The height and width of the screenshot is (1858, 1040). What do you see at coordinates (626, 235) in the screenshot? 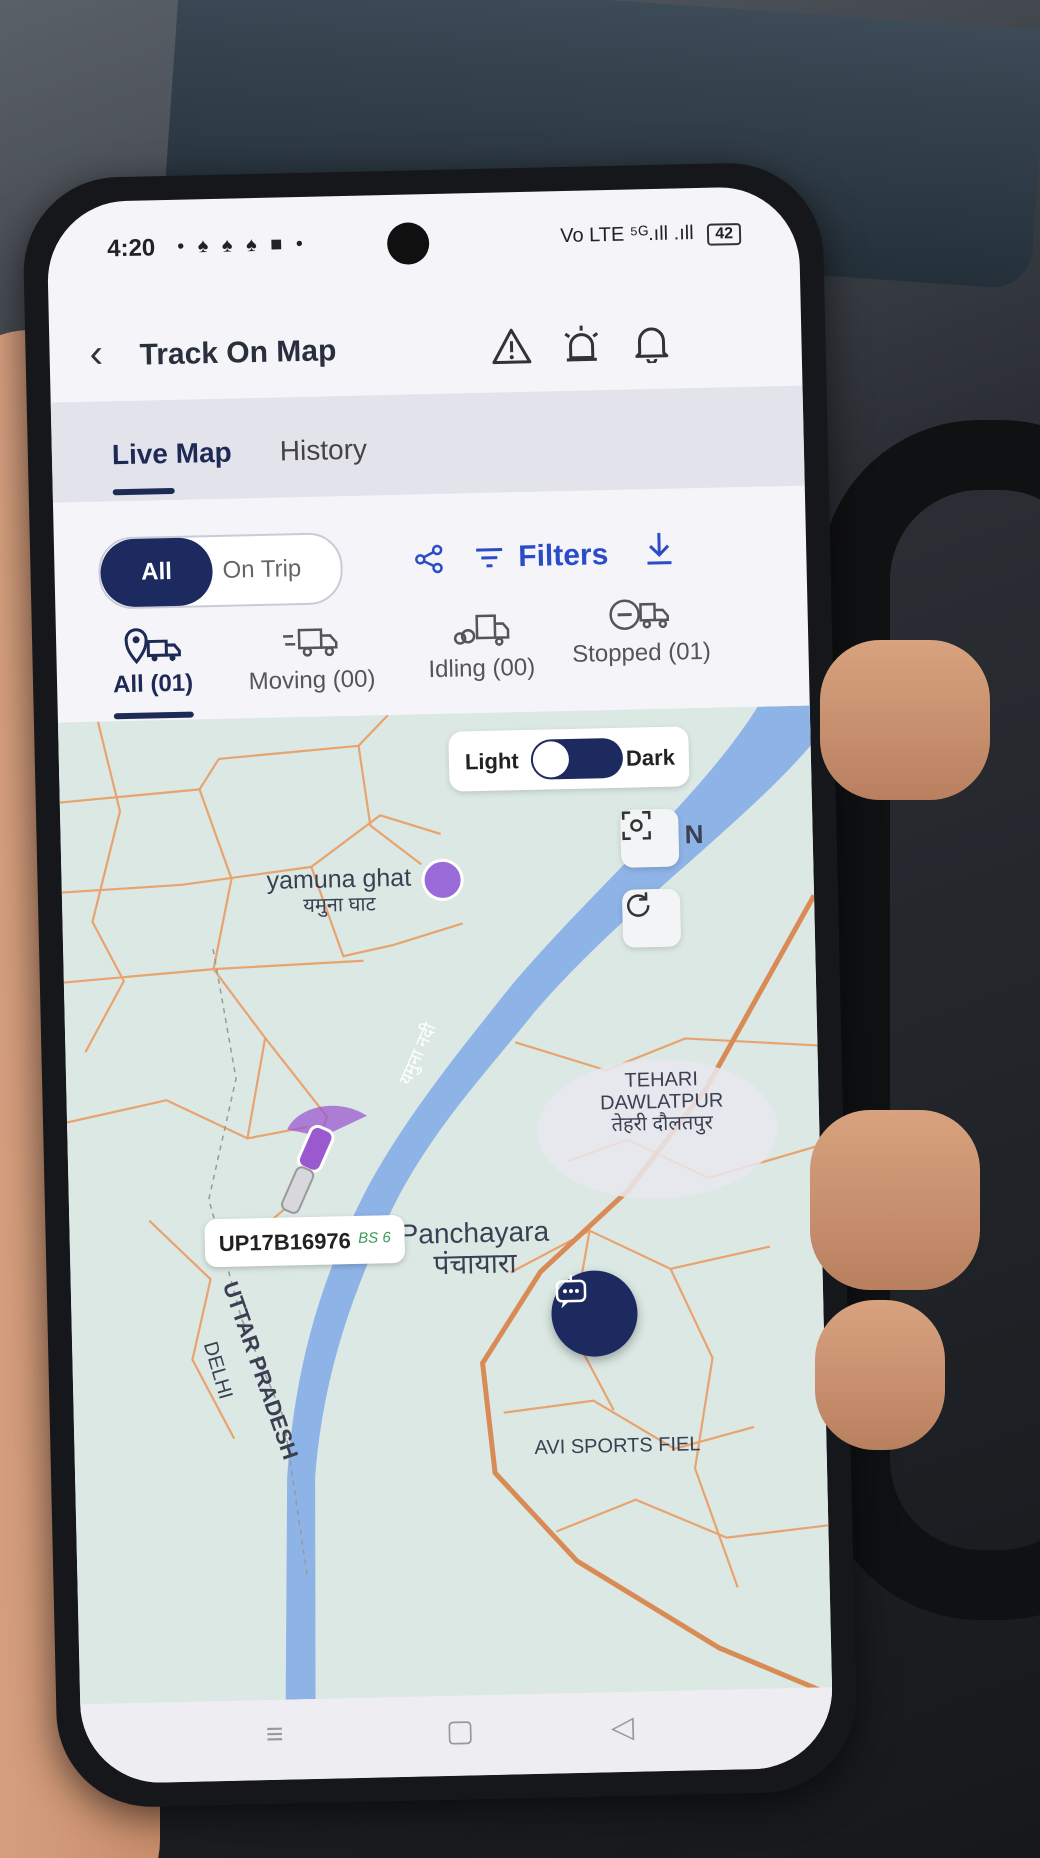
I see `signal-indicator: Vo LTE ⁵ᴳ.ıll .ıll` at bounding box center [626, 235].